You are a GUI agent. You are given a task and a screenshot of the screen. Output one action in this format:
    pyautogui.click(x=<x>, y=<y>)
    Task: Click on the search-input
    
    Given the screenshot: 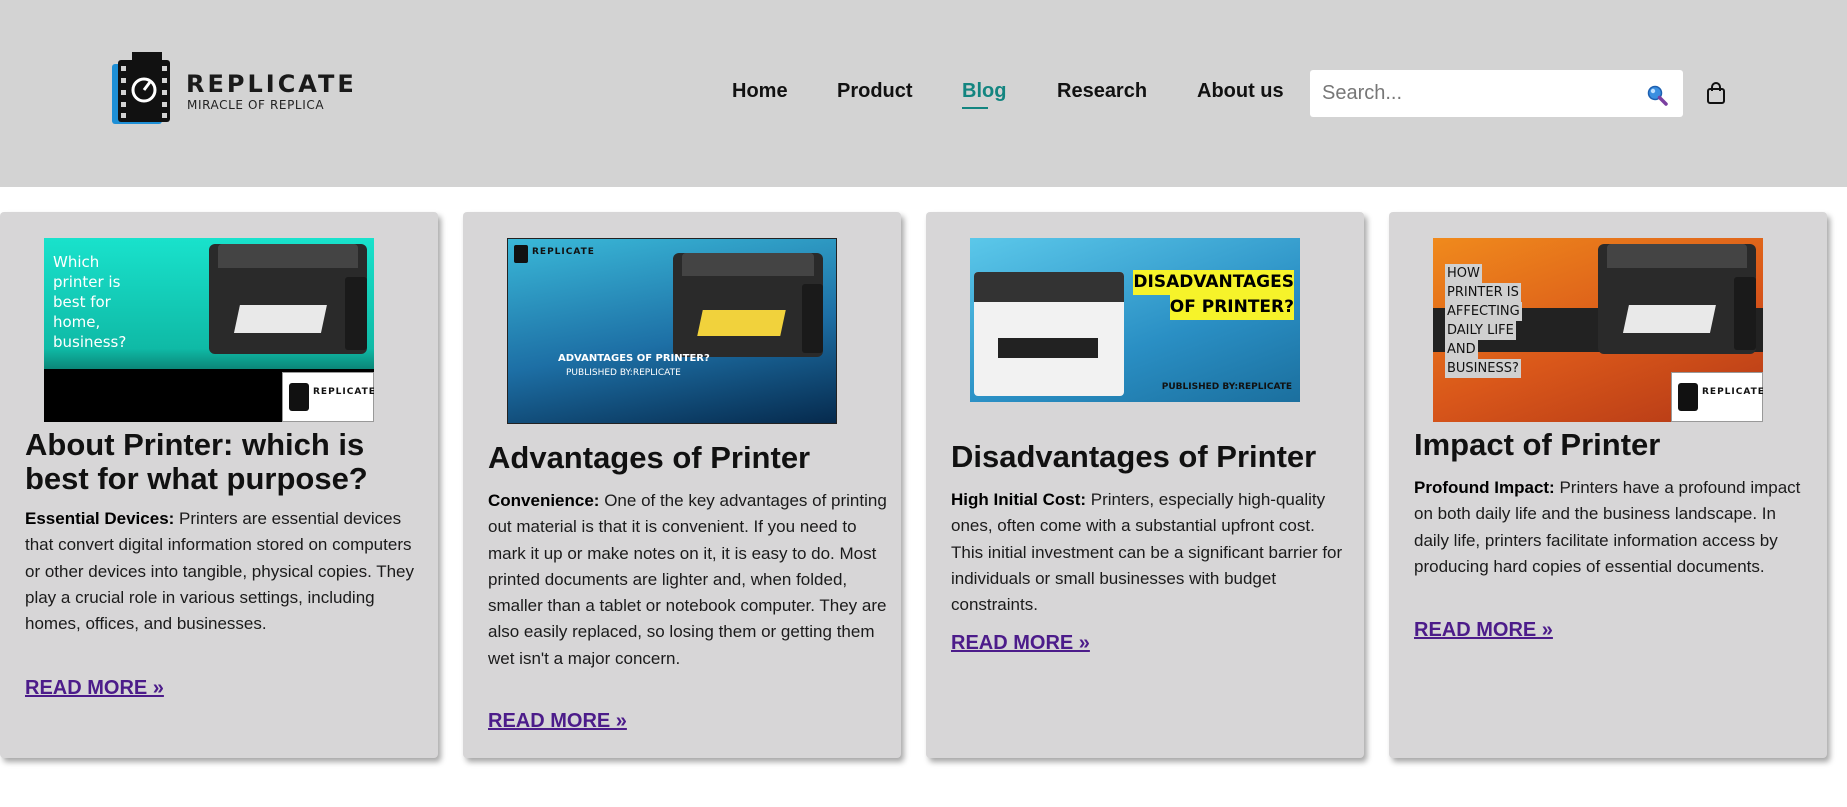 What is the action you would take?
    pyautogui.click(x=1472, y=93)
    